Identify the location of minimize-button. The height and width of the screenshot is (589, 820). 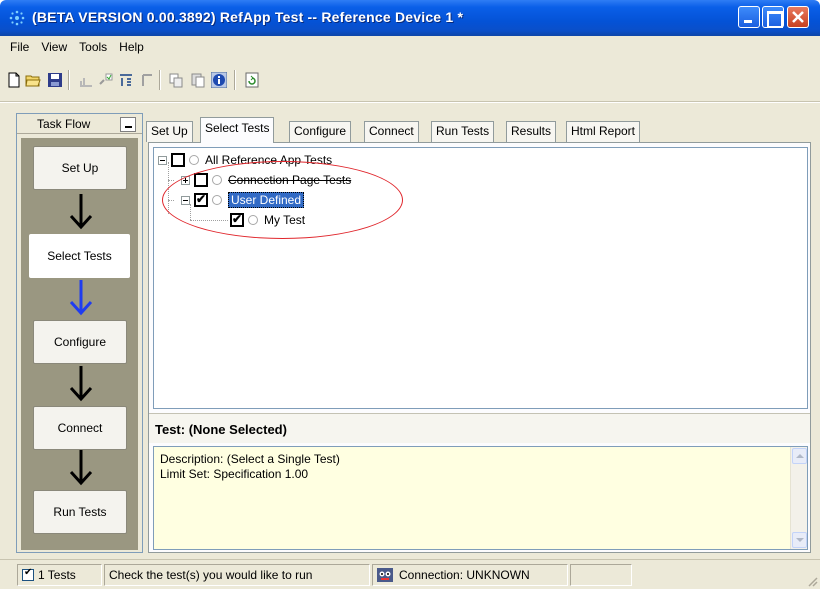
(749, 17).